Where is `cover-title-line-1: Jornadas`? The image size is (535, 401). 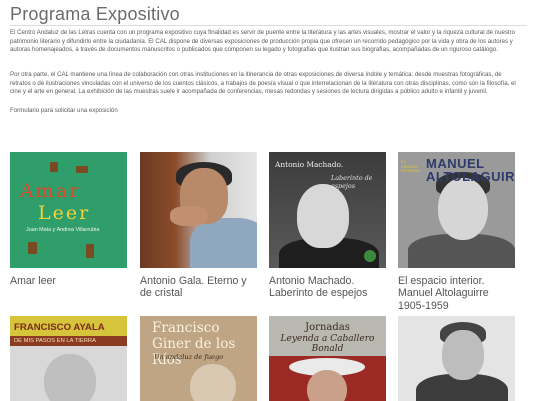
cover-title-line-1: Jornadas is located at coordinates (327, 327).